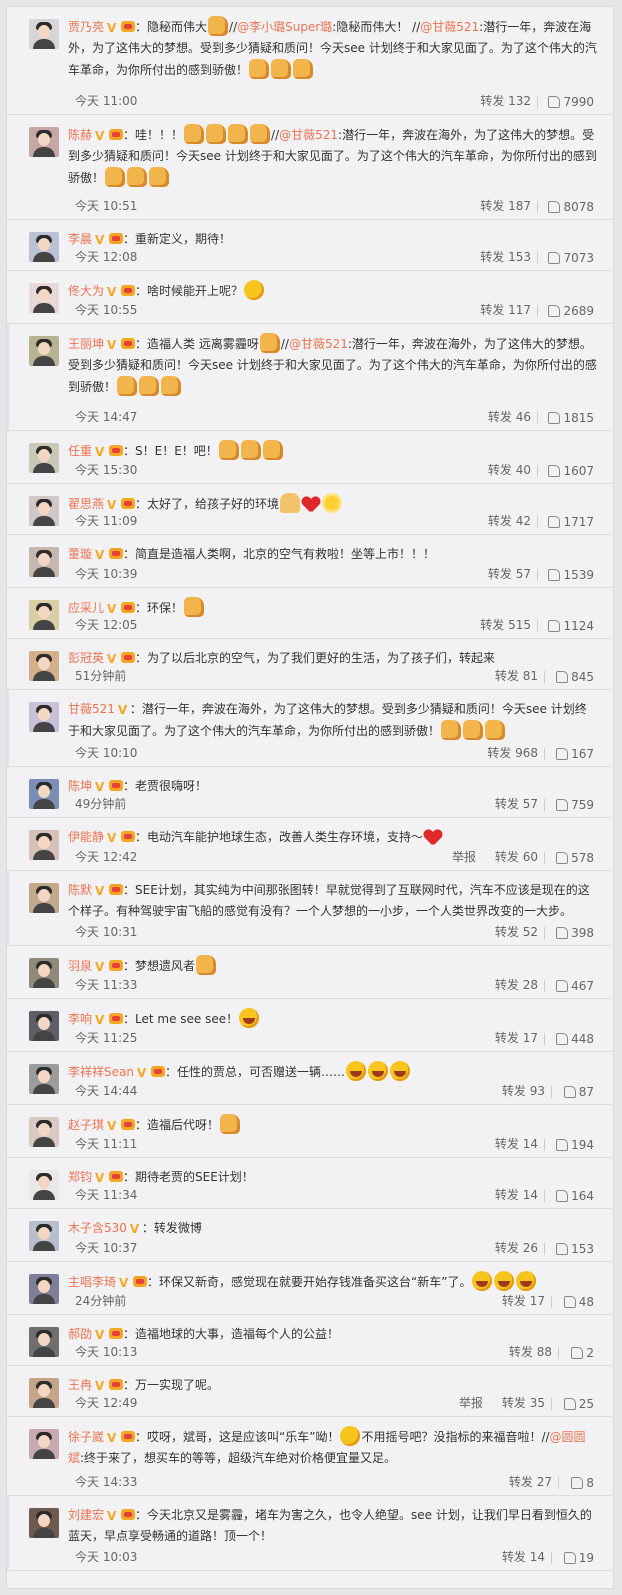 The image size is (622, 1595). I want to click on username-link: 李晨, so click(80, 239).